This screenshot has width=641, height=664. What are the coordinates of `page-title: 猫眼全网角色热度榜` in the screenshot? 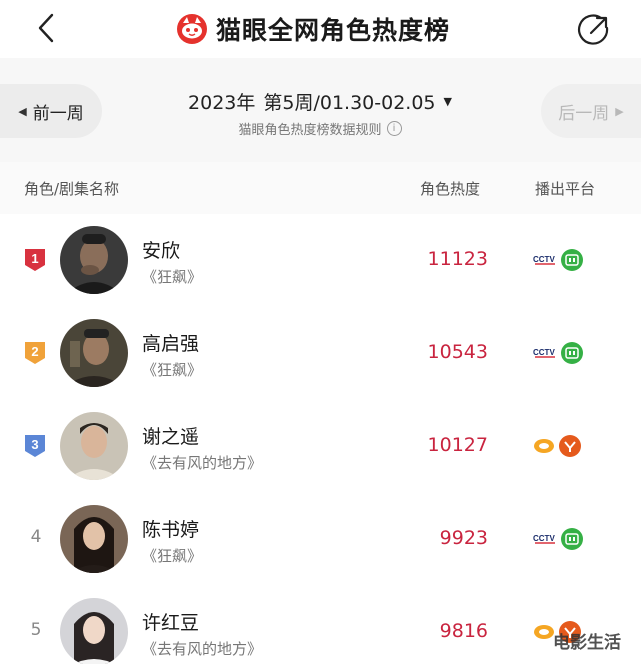 It's located at (333, 30).